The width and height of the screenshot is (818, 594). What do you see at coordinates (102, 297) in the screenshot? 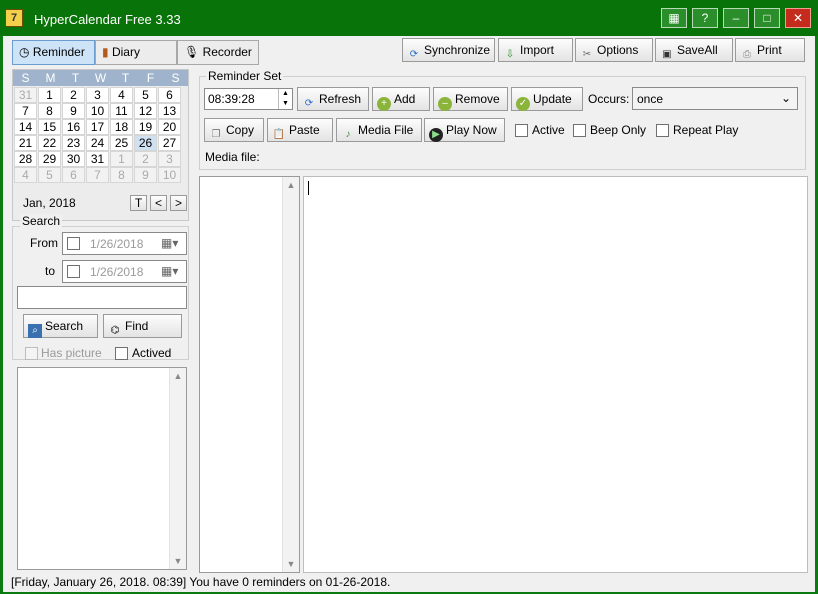
I see `search-input` at bounding box center [102, 297].